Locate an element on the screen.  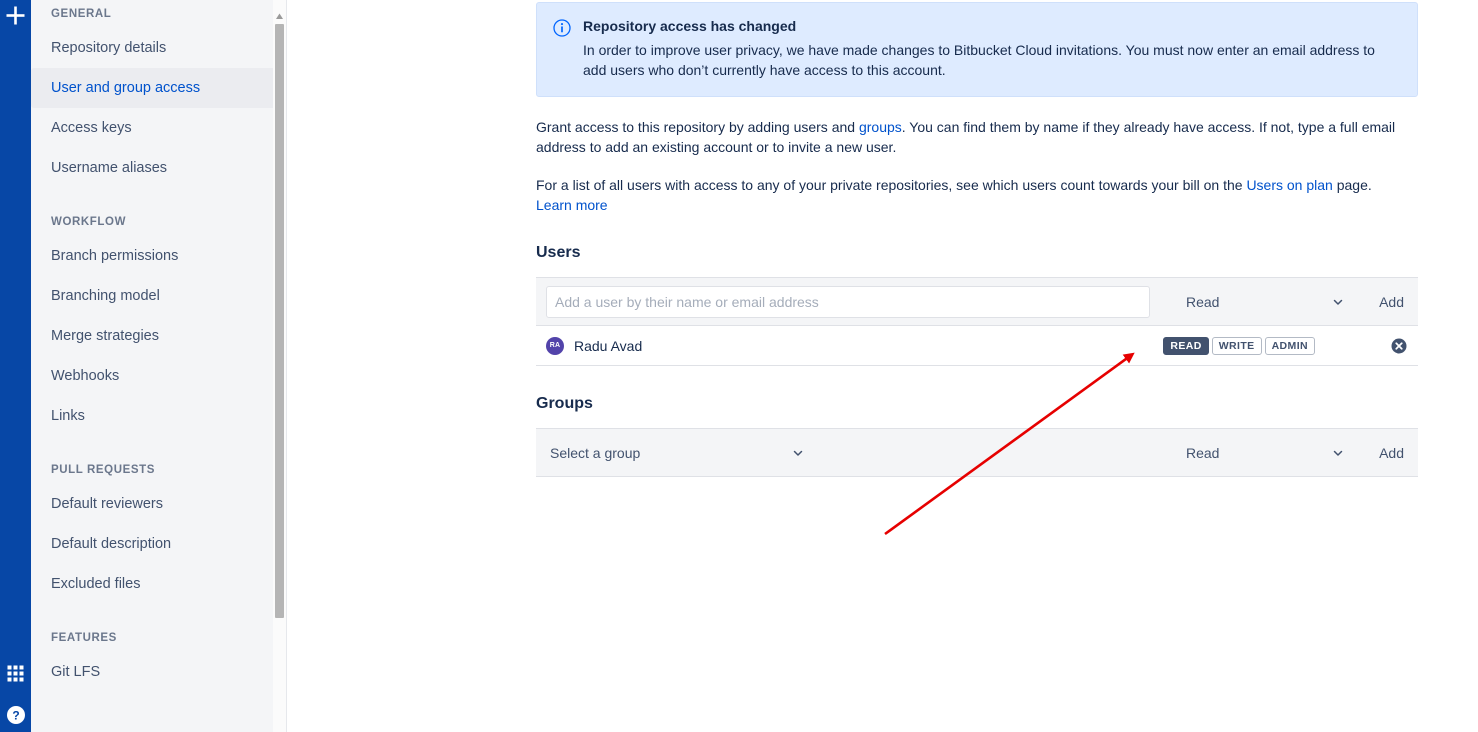
app-switcher-button is located at coordinates (15, 673).